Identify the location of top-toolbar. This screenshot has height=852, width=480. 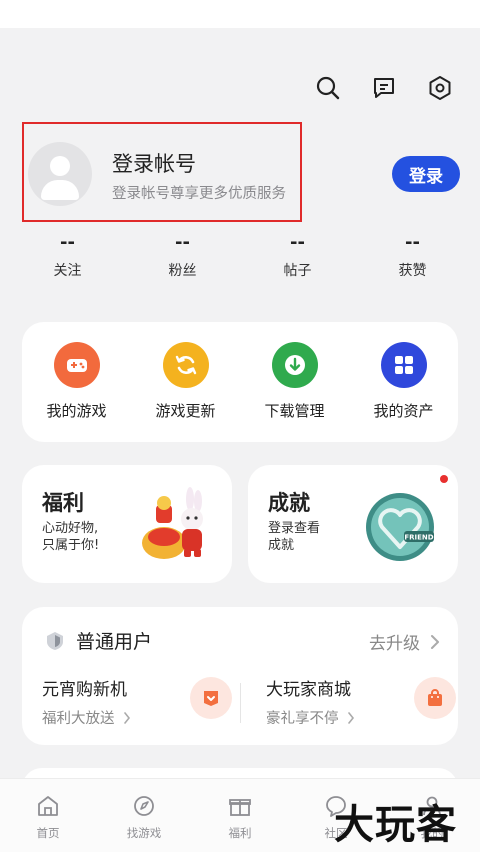
(384, 88).